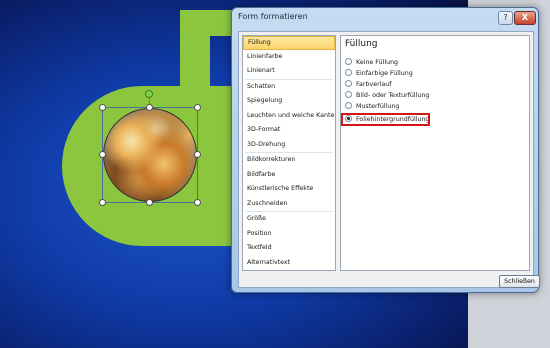 The image size is (550, 348). I want to click on category-item-linienart: Linienart, so click(289, 71).